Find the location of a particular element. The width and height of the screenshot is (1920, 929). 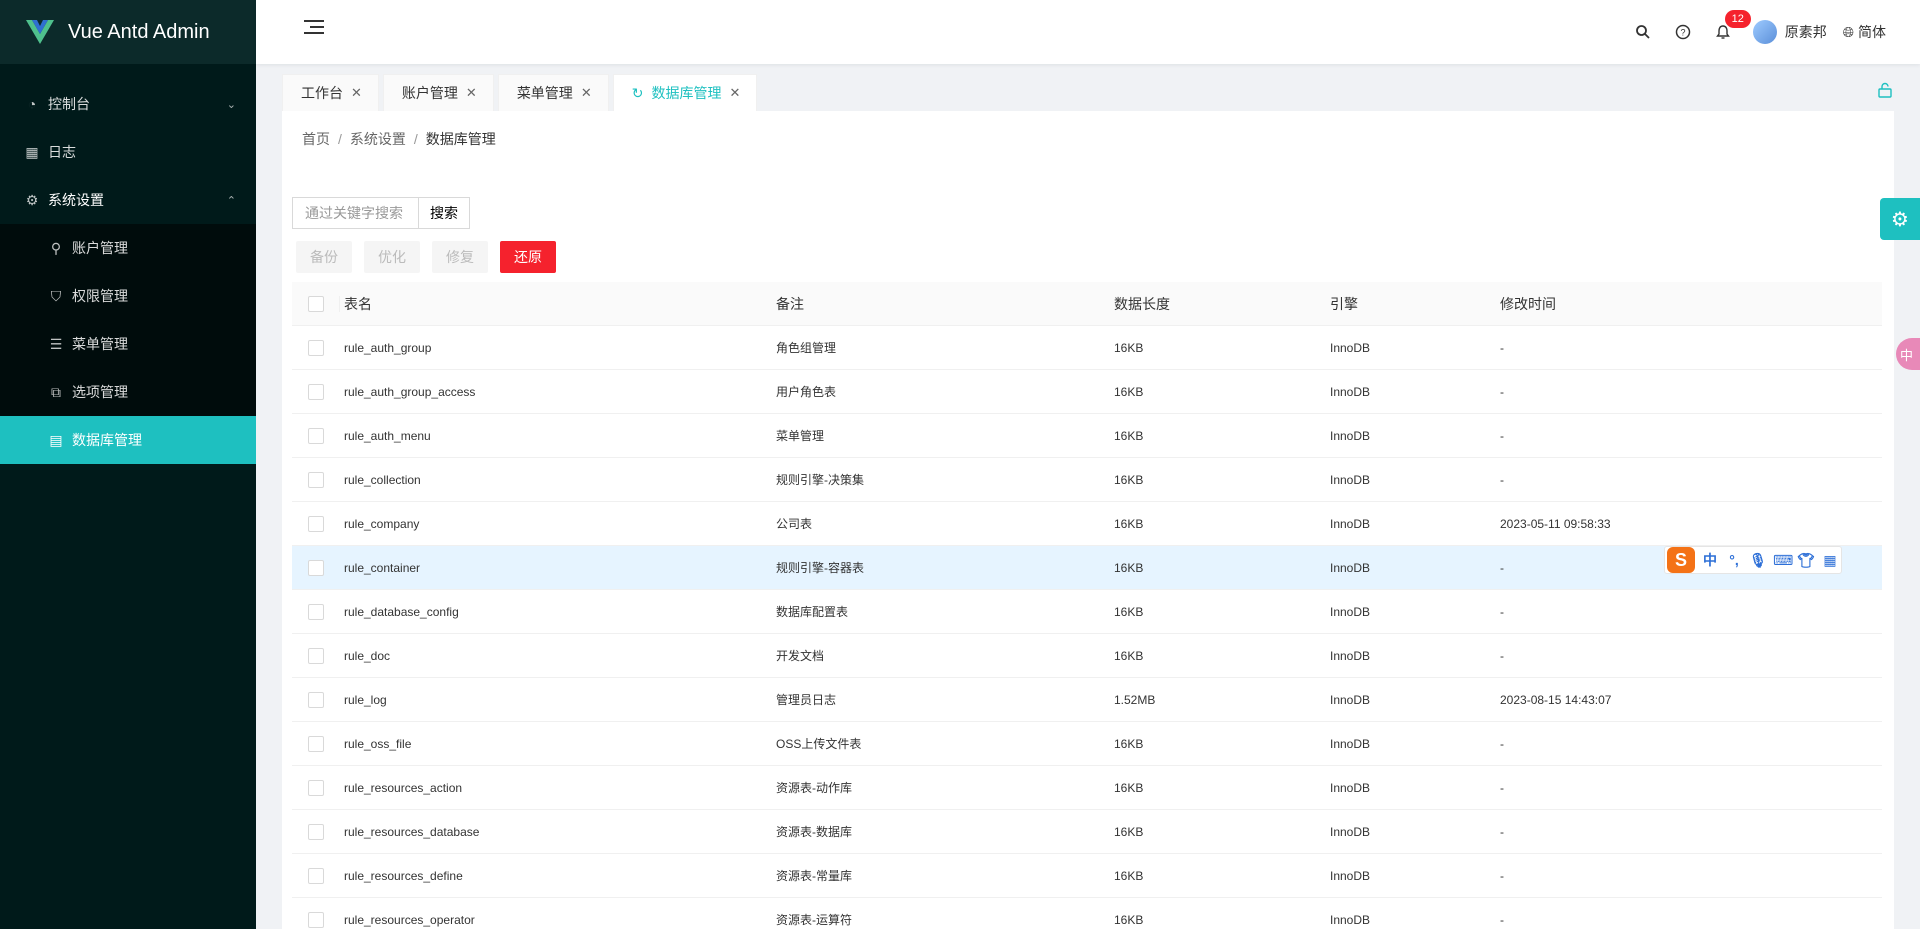

sidebar-item-label: 数据库管理 is located at coordinates (107, 440).